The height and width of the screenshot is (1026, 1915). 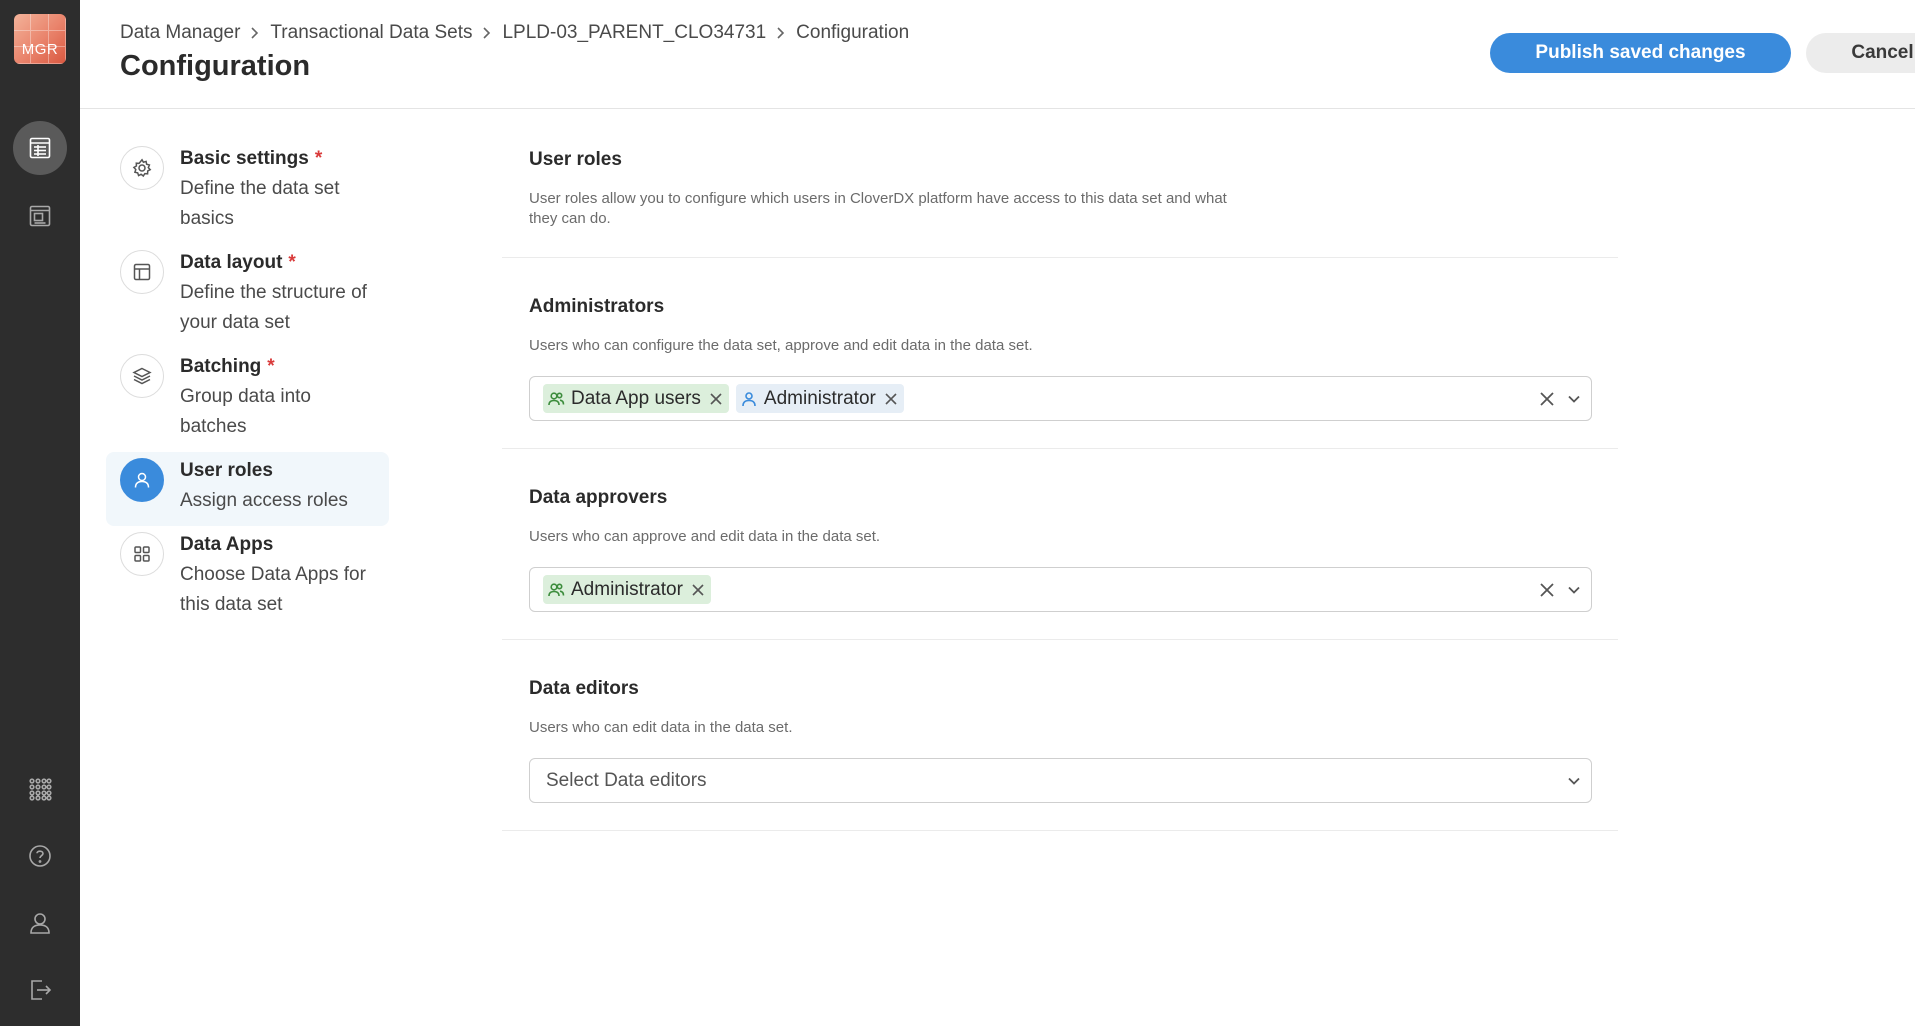 I want to click on data-approvers-select: Administrator, so click(x=1060, y=589).